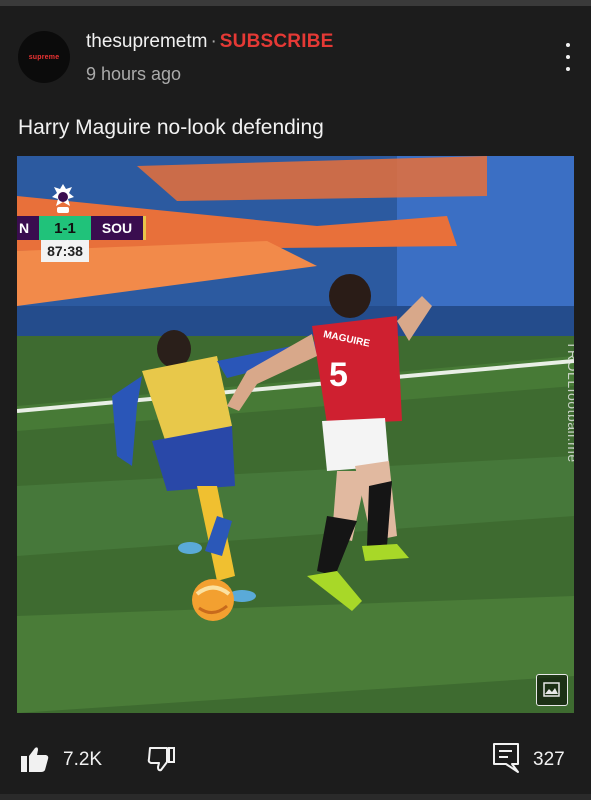  Describe the element at coordinates (213, 600) in the screenshot. I see `football` at that location.